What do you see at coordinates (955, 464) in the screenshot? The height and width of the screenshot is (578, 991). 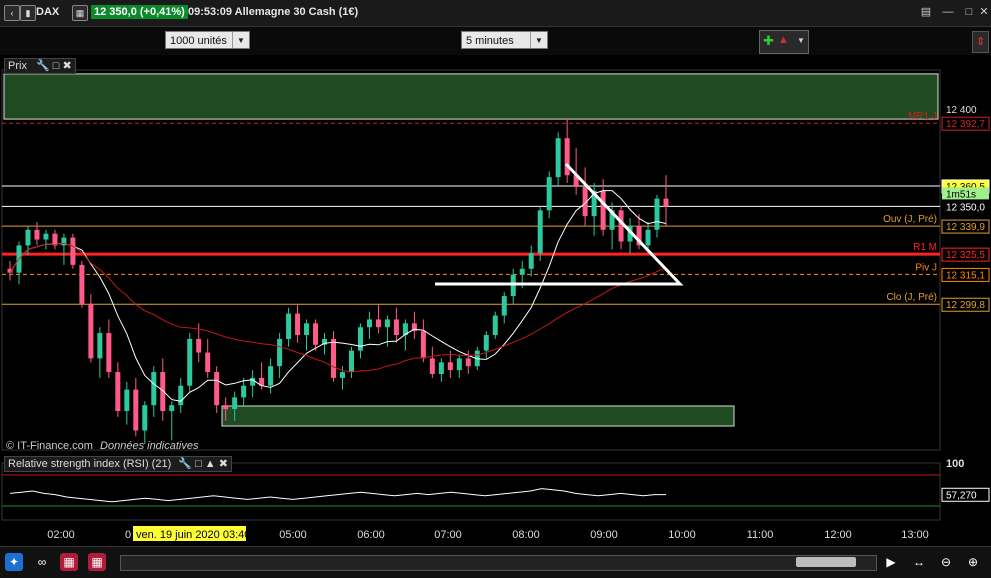 I see `rsi-axis-label: 100` at bounding box center [955, 464].